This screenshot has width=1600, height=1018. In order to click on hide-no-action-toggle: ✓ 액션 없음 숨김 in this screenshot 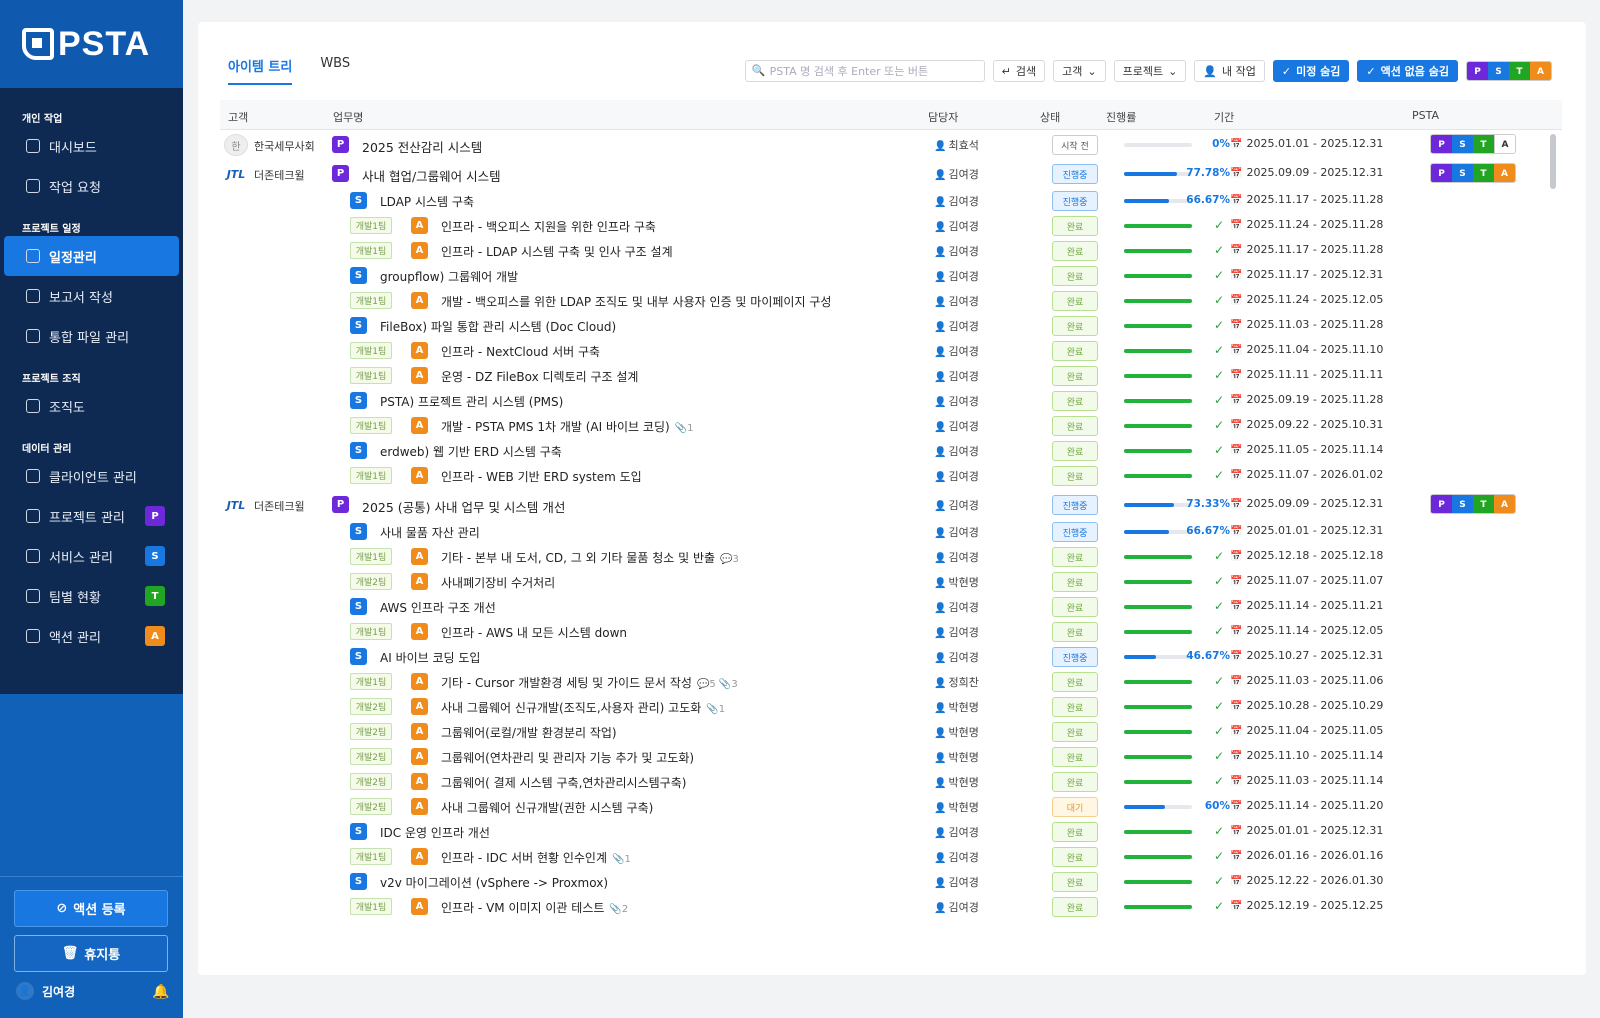, I will do `click(1407, 71)`.